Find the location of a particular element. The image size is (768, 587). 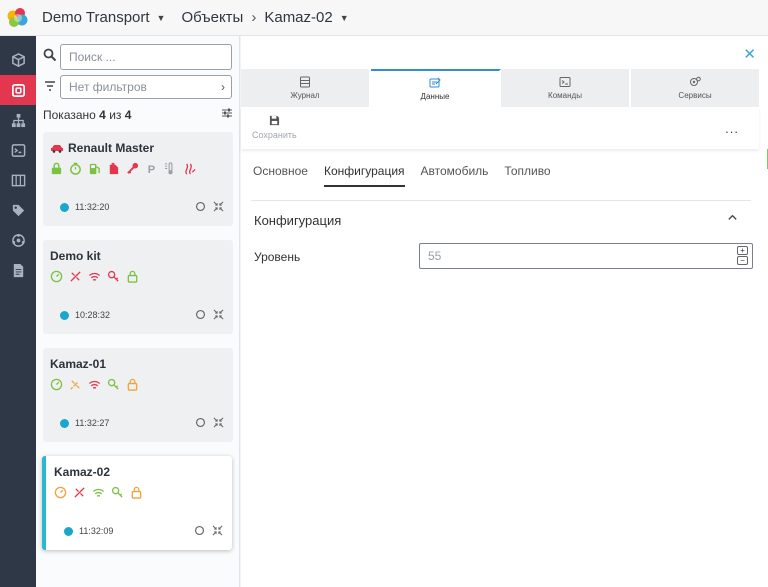

unit-card-kamaz-02: Kamaz-02 11:32:09 is located at coordinates (137, 503).